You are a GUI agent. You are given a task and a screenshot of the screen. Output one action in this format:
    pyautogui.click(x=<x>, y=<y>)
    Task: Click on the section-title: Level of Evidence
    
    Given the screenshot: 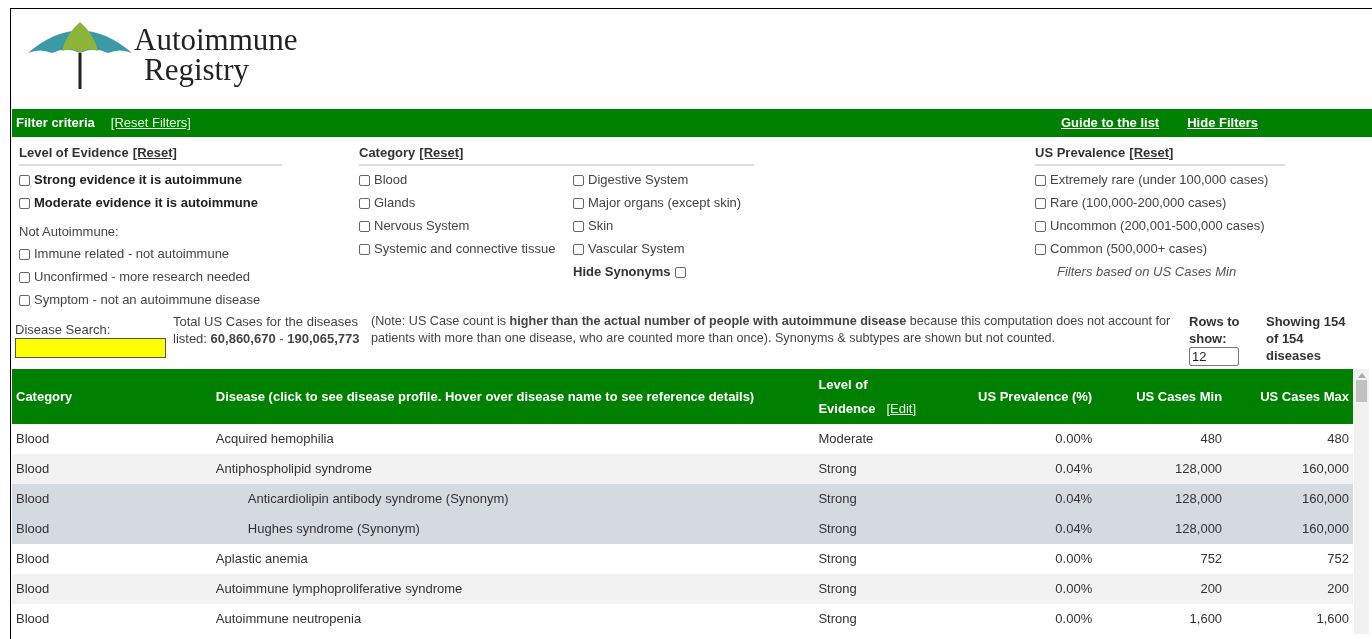 What is the action you would take?
    pyautogui.click(x=74, y=153)
    